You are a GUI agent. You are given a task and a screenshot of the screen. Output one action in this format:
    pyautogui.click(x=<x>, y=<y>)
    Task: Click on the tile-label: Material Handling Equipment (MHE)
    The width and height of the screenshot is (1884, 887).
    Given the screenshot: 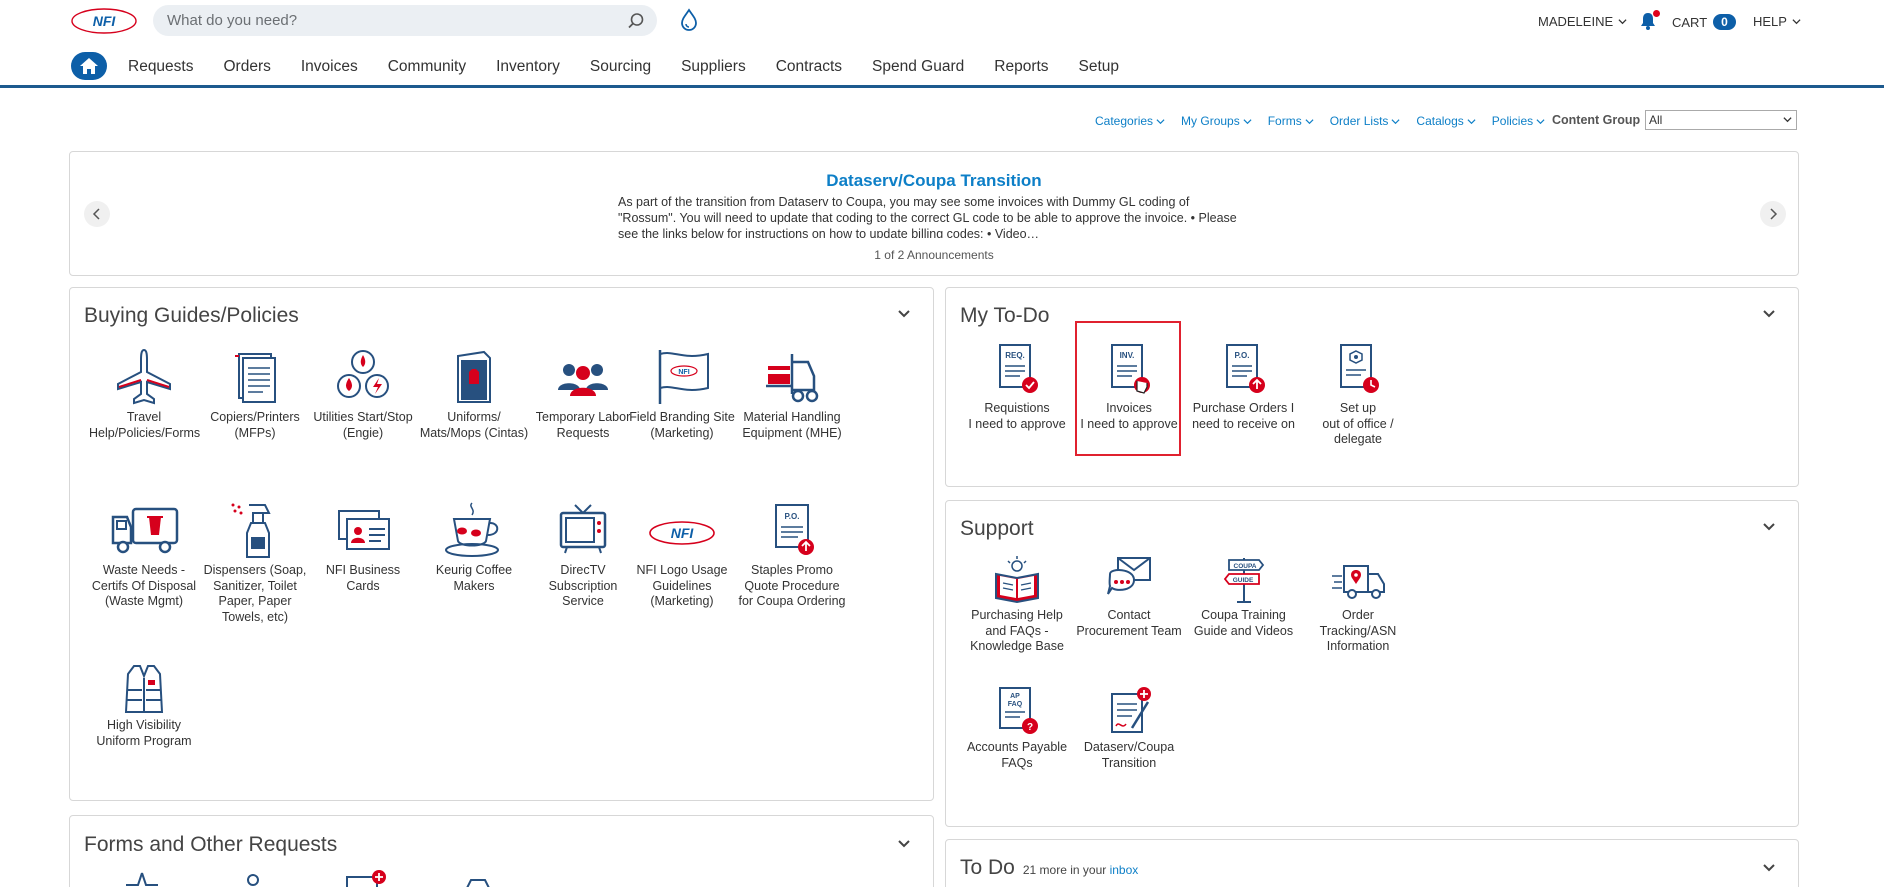 What is the action you would take?
    pyautogui.click(x=792, y=425)
    